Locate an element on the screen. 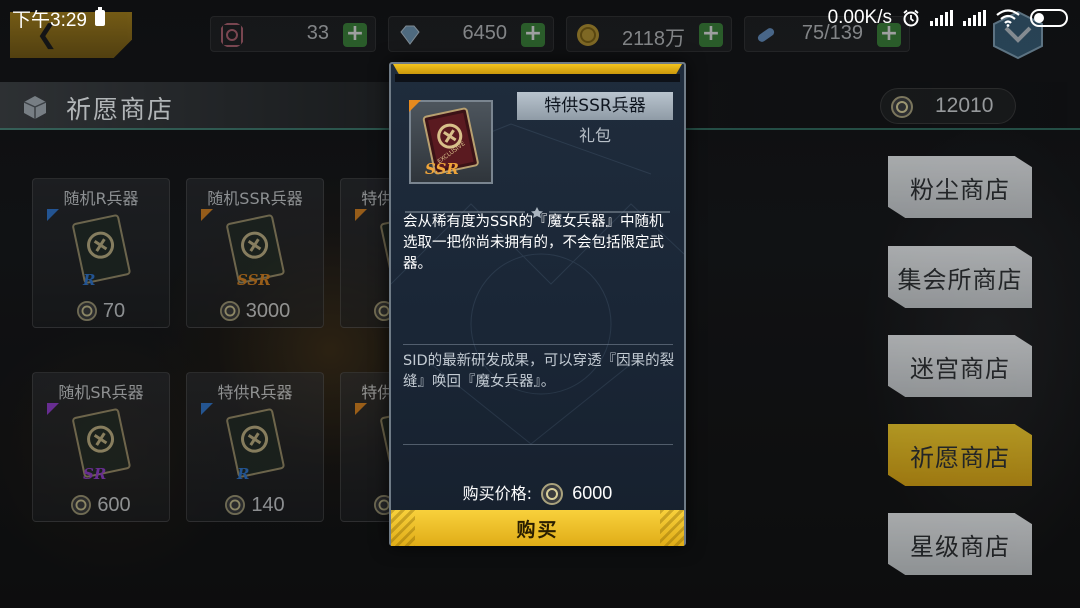 This screenshot has height=608, width=1080. wish-currency-total: 12010 is located at coordinates (948, 106).